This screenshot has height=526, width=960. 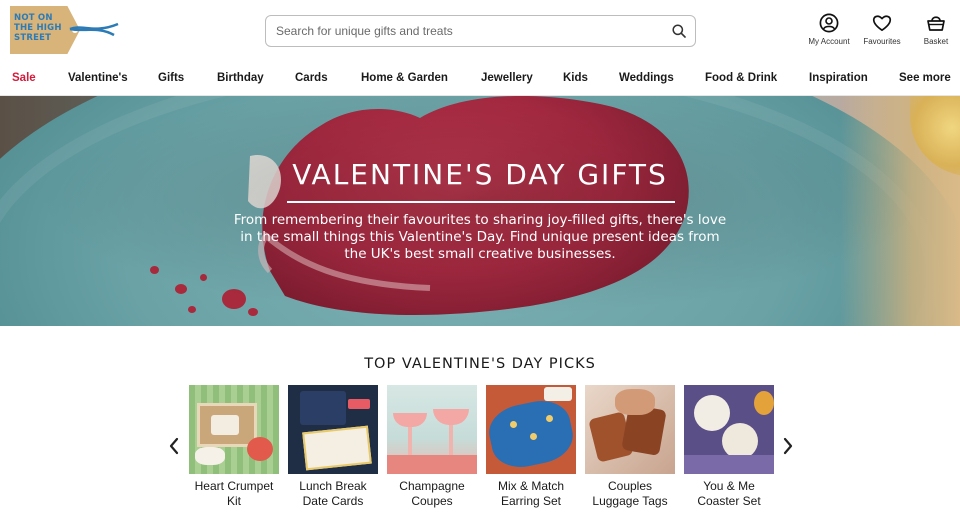 I want to click on search-bar, so click(x=480, y=31).